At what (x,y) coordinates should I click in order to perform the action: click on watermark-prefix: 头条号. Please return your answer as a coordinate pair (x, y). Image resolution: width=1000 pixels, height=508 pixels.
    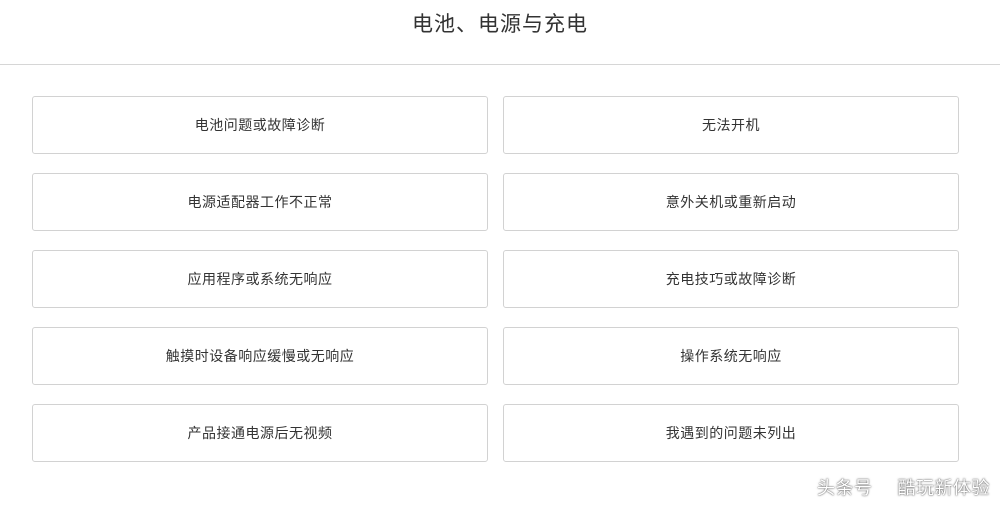
    Looking at the image, I should click on (845, 488).